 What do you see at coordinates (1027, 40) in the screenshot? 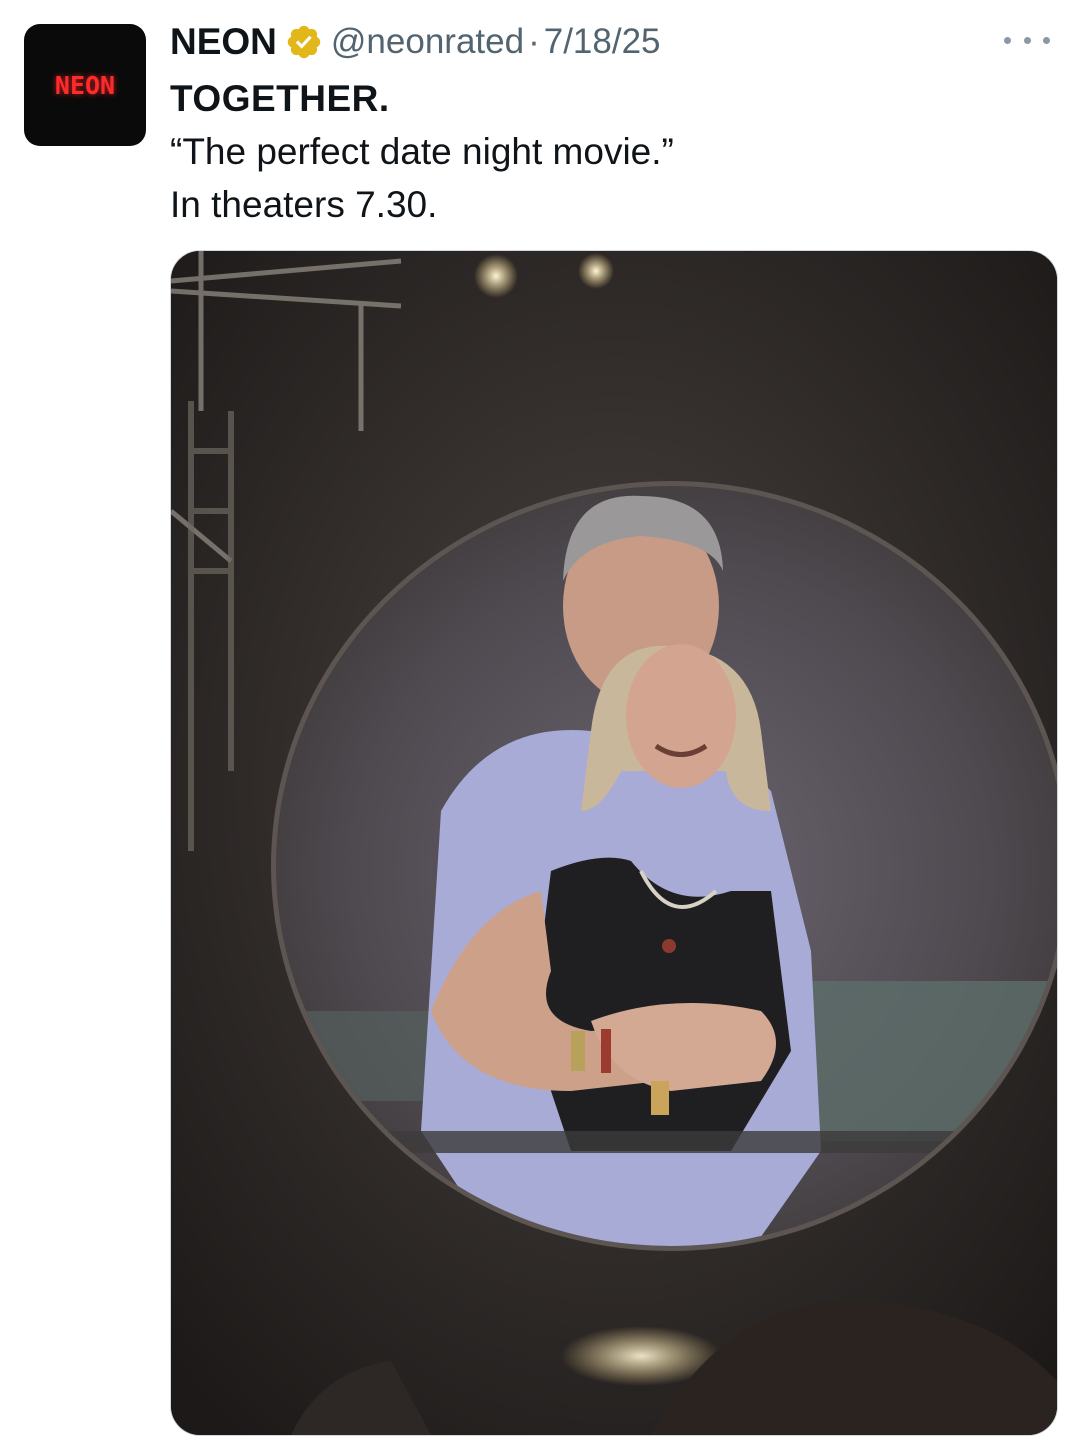
I see `more-options-icon` at bounding box center [1027, 40].